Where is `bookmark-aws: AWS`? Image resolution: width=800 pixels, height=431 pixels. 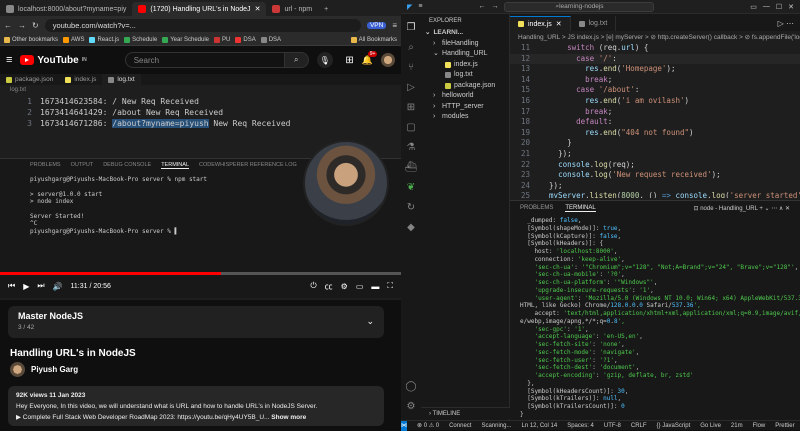 bookmark-aws: AWS is located at coordinates (73, 39).